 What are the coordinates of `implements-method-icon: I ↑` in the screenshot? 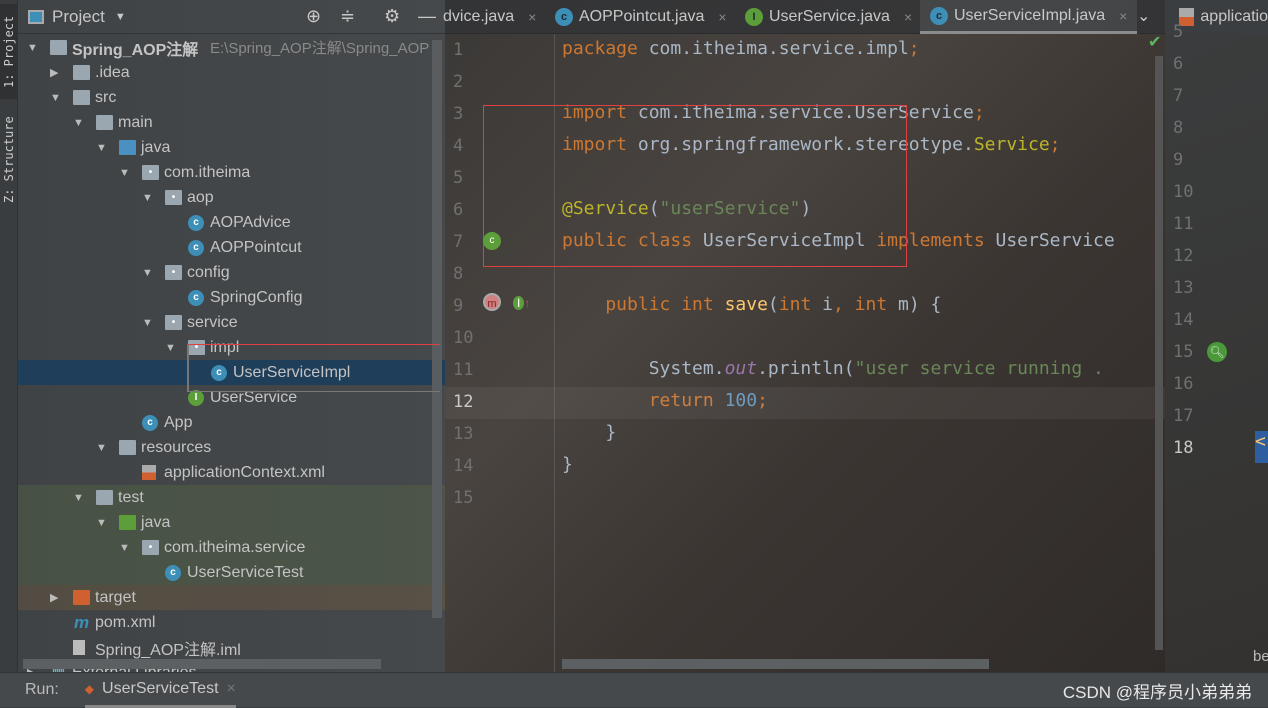 It's located at (521, 303).